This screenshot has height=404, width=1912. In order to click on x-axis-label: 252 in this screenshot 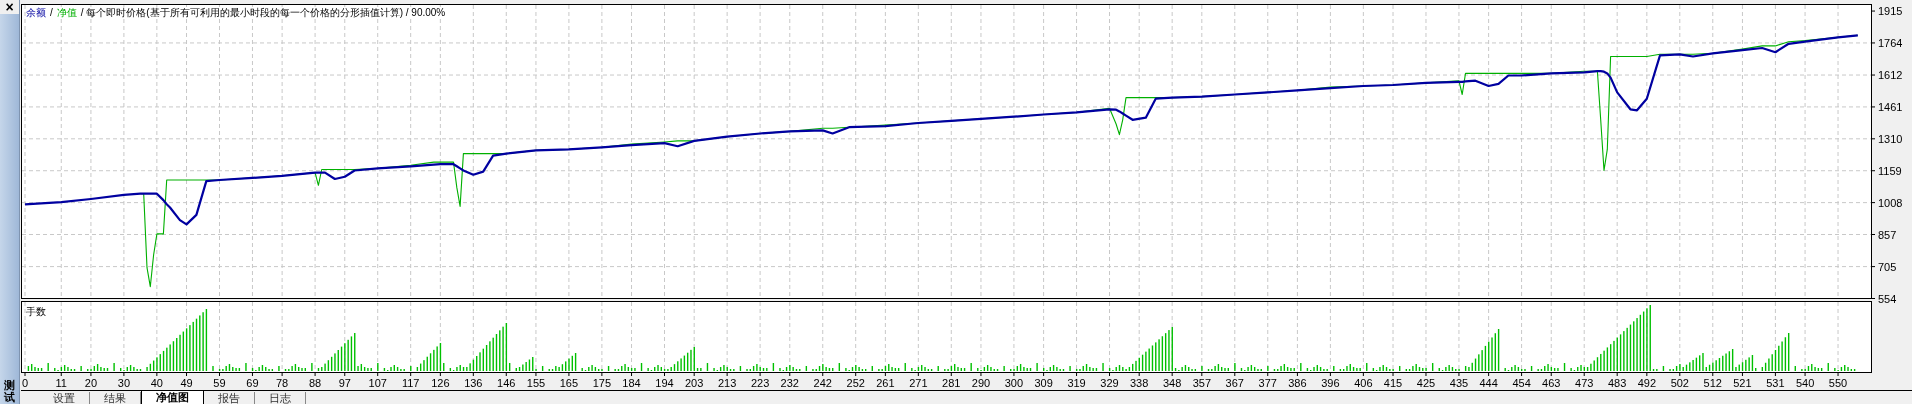, I will do `click(855, 383)`.